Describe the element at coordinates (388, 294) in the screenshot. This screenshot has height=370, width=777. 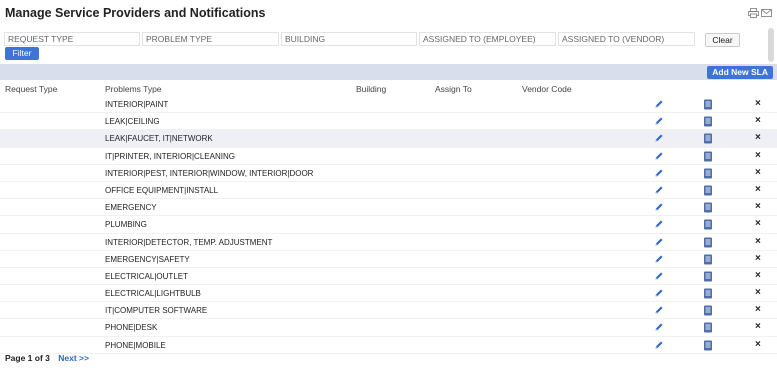
I see `table-row: ELECTRICAL|LIGHTBULB ×` at that location.